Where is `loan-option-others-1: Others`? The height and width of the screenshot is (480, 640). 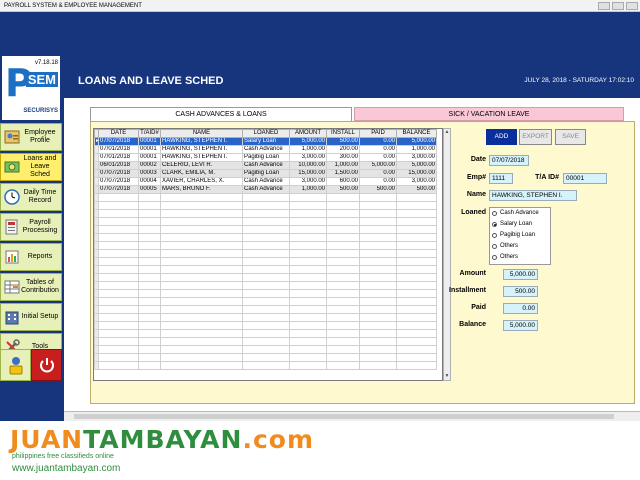 loan-option-others-1: Others is located at coordinates (520, 246).